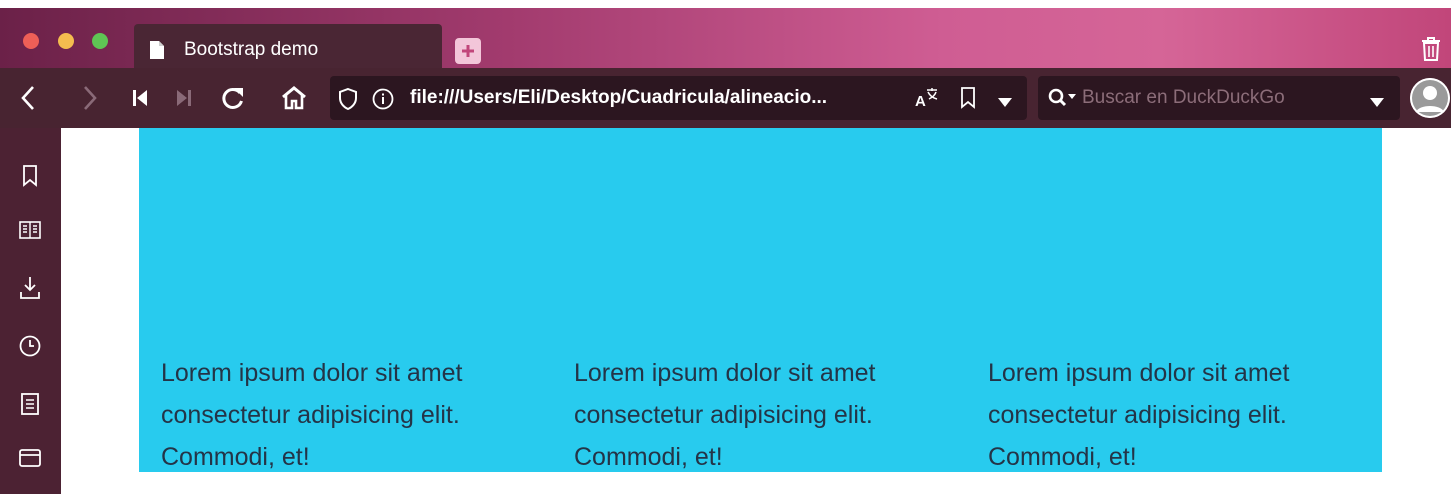  I want to click on trash-icon, so click(1432, 50).